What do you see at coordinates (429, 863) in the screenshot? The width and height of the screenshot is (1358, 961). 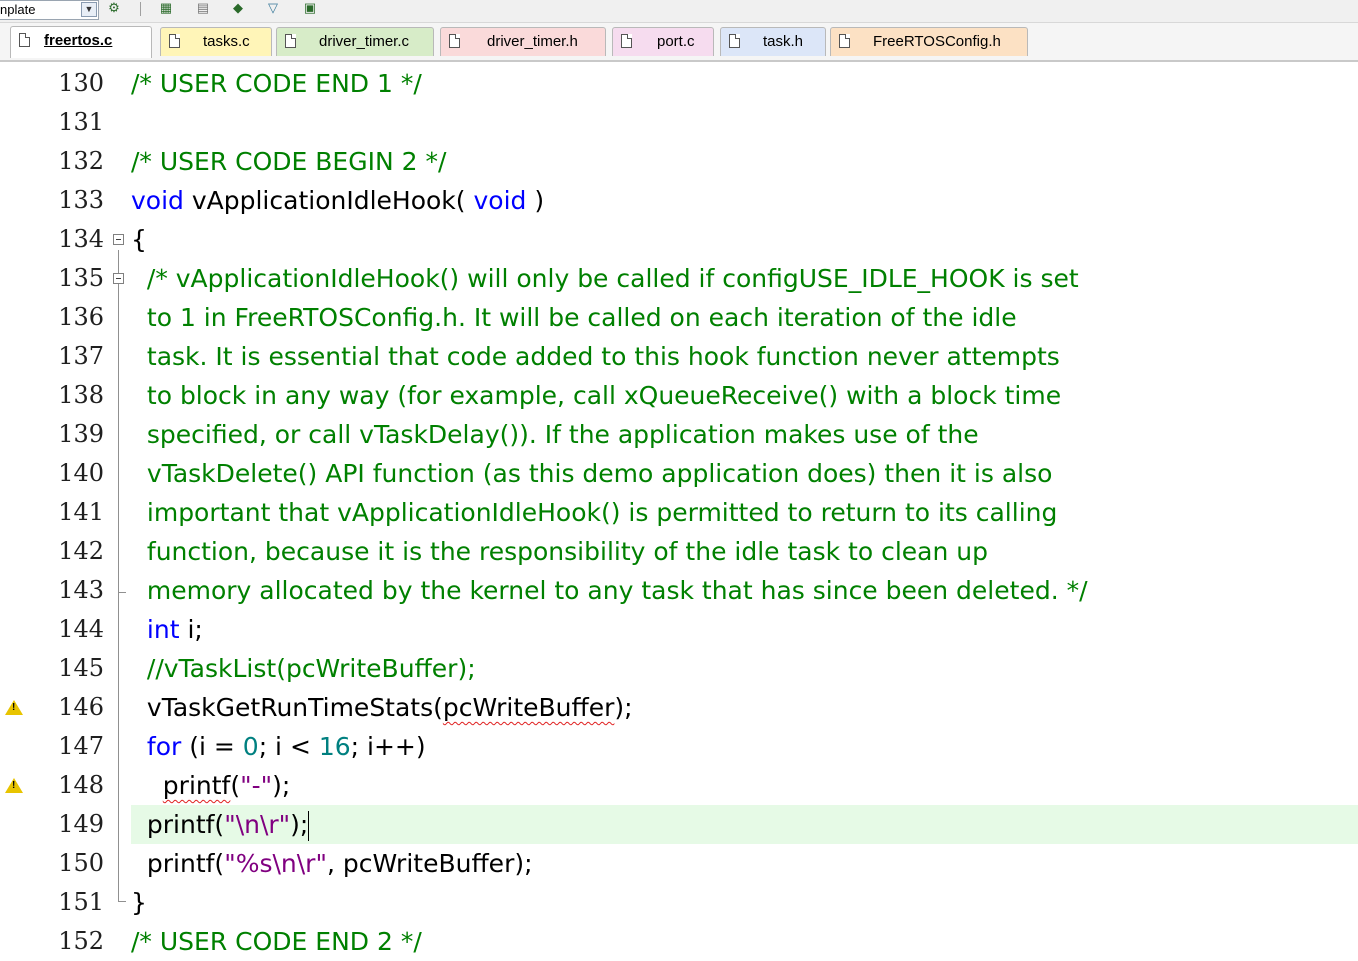 I see `code-part: , pcWriteBuffer);` at bounding box center [429, 863].